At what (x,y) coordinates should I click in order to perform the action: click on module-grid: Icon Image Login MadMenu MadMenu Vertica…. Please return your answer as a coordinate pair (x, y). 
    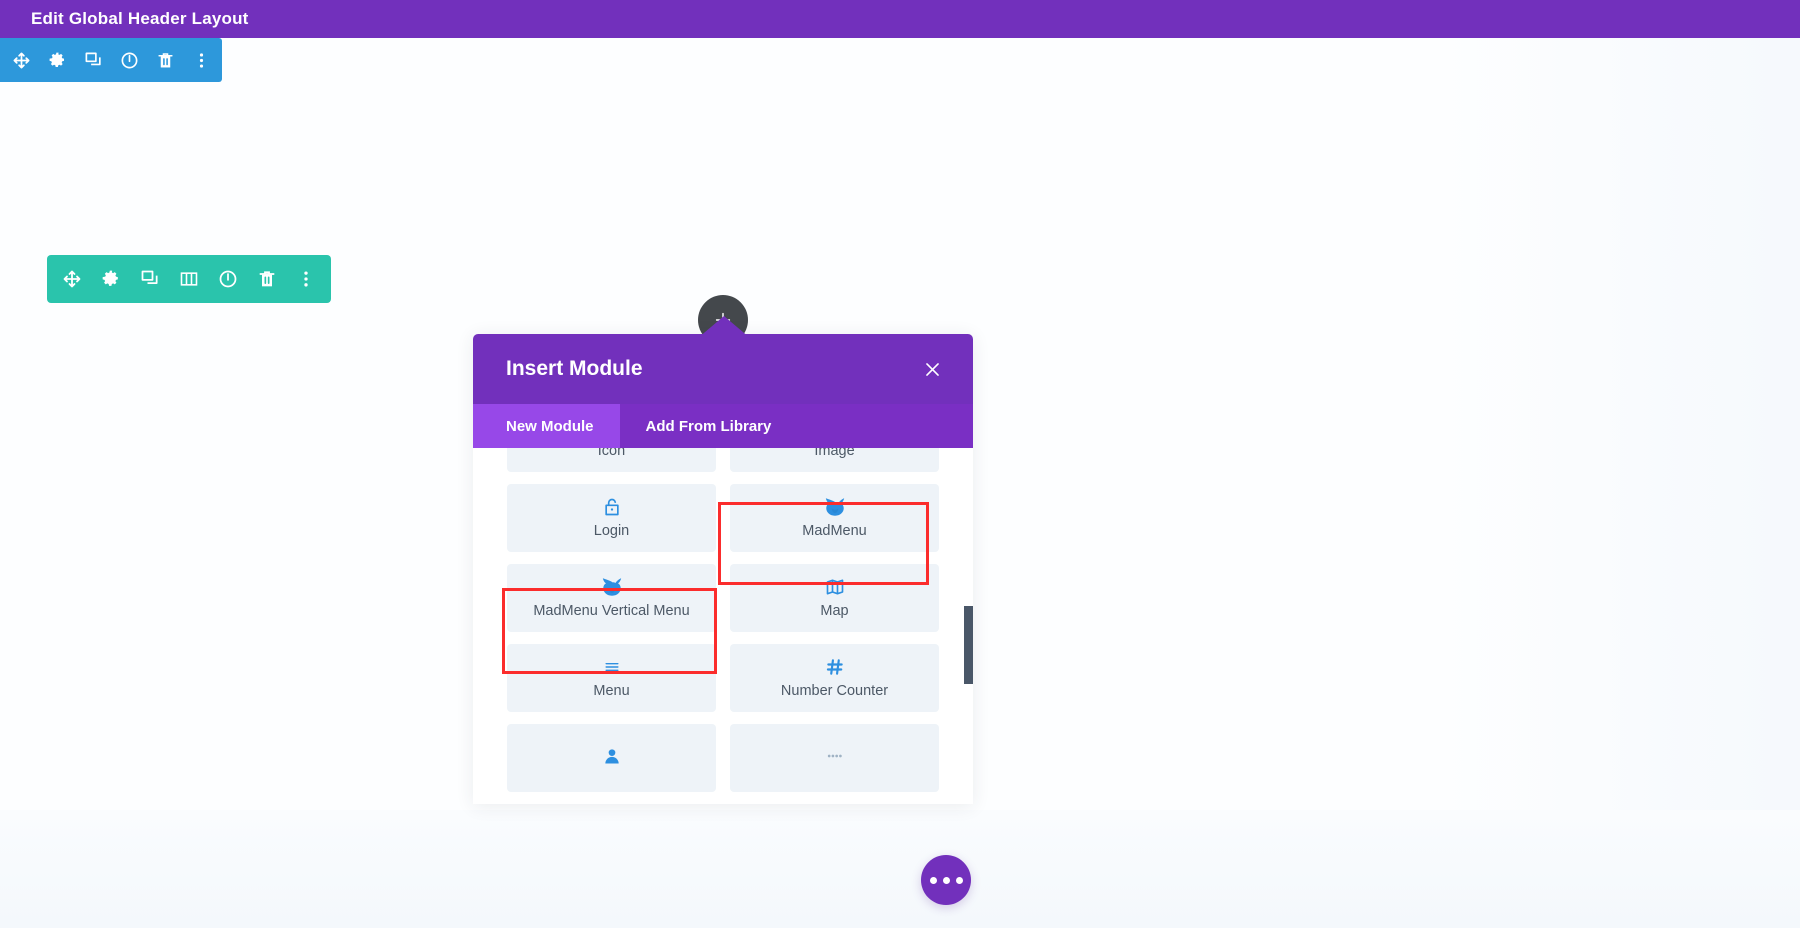
    Looking at the image, I should click on (723, 620).